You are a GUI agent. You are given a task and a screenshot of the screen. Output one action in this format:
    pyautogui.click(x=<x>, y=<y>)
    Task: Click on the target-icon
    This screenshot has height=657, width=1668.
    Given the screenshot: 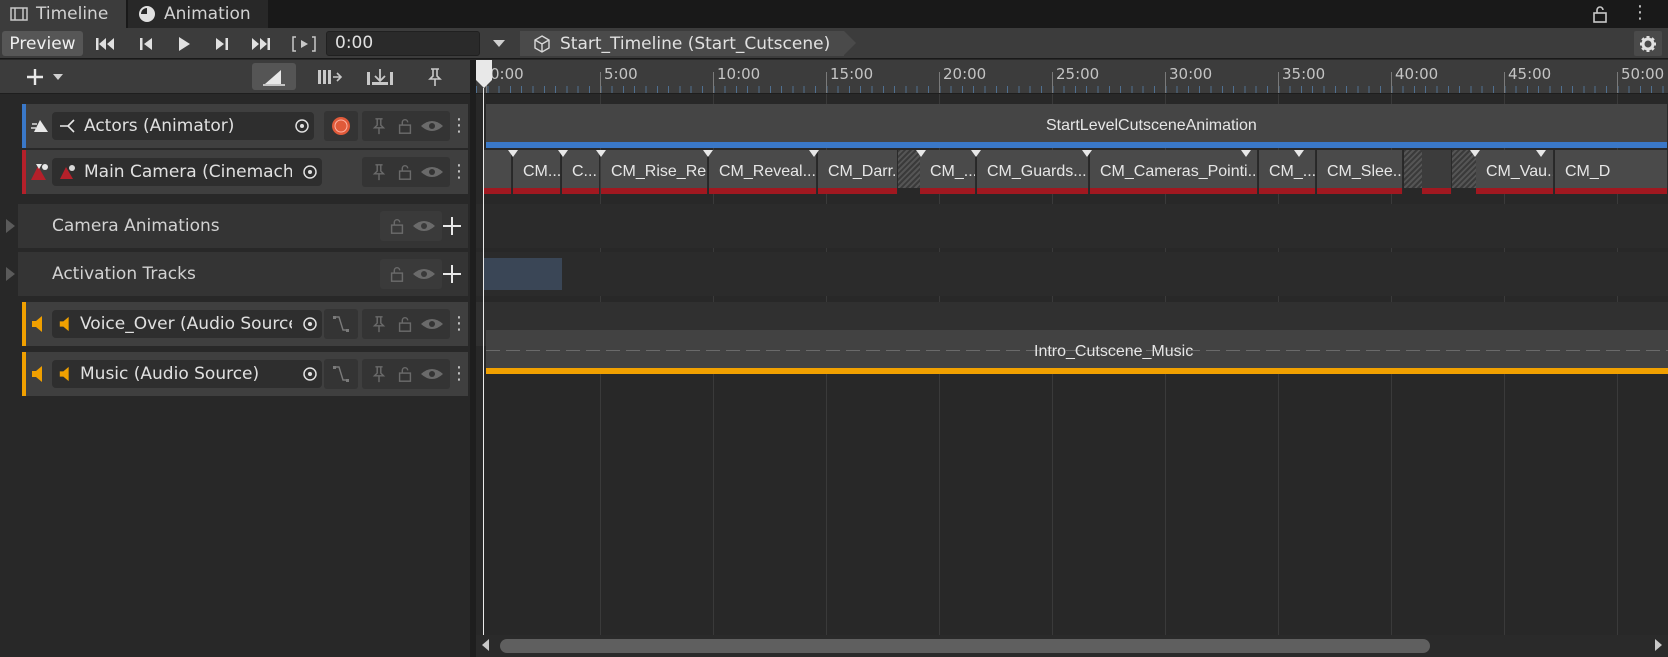 What is the action you would take?
    pyautogui.click(x=310, y=172)
    